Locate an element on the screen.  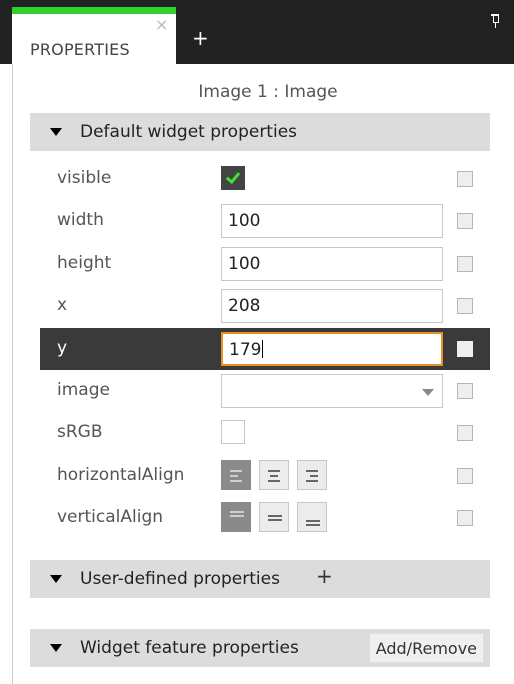
prop-row-y: y 179 is located at coordinates (265, 349).